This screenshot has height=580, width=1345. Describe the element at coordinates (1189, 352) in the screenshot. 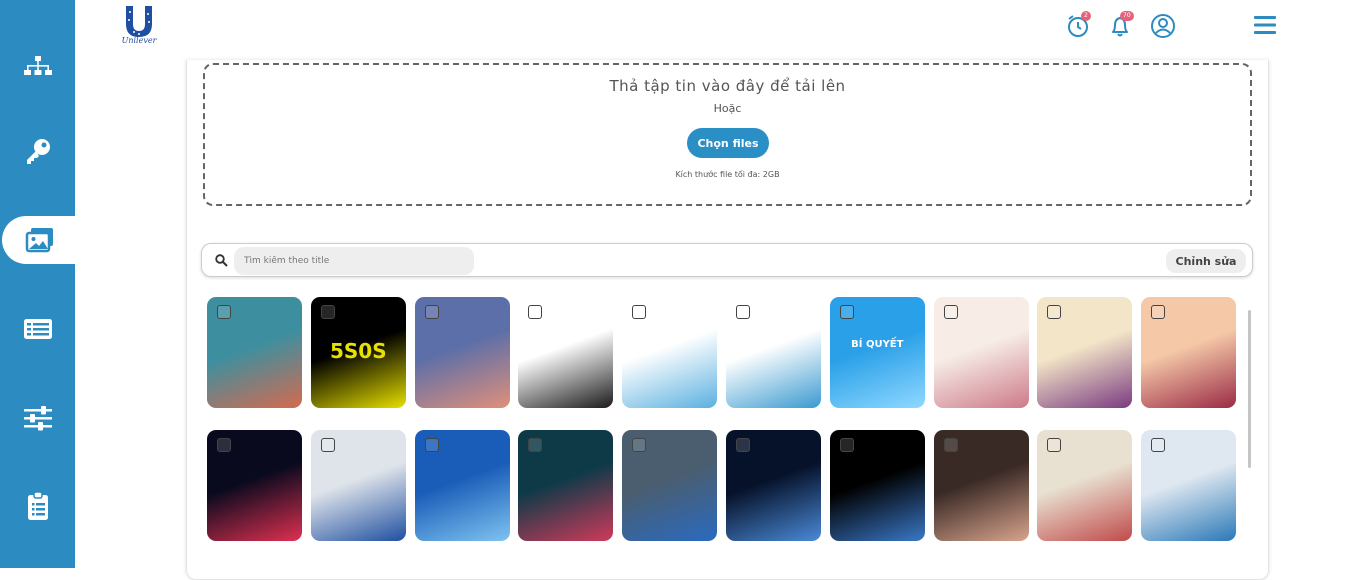

I see `gallery-image-woman-flowers` at that location.